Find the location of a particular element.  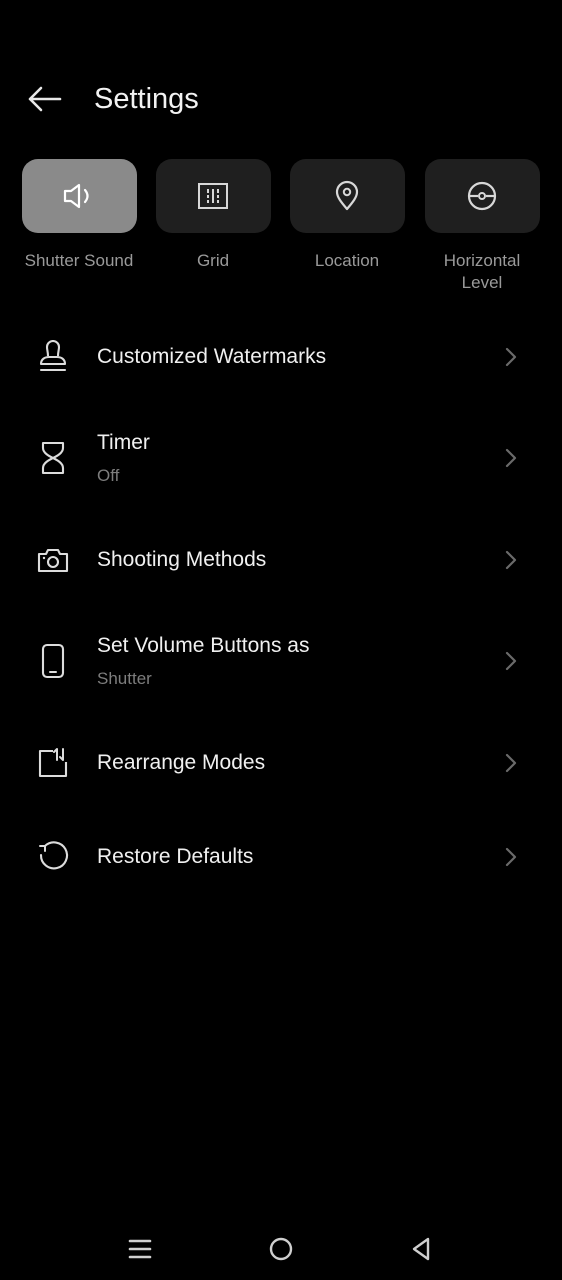

menu-item-rearrange-modes: Rearrange Modes is located at coordinates (281, 762).